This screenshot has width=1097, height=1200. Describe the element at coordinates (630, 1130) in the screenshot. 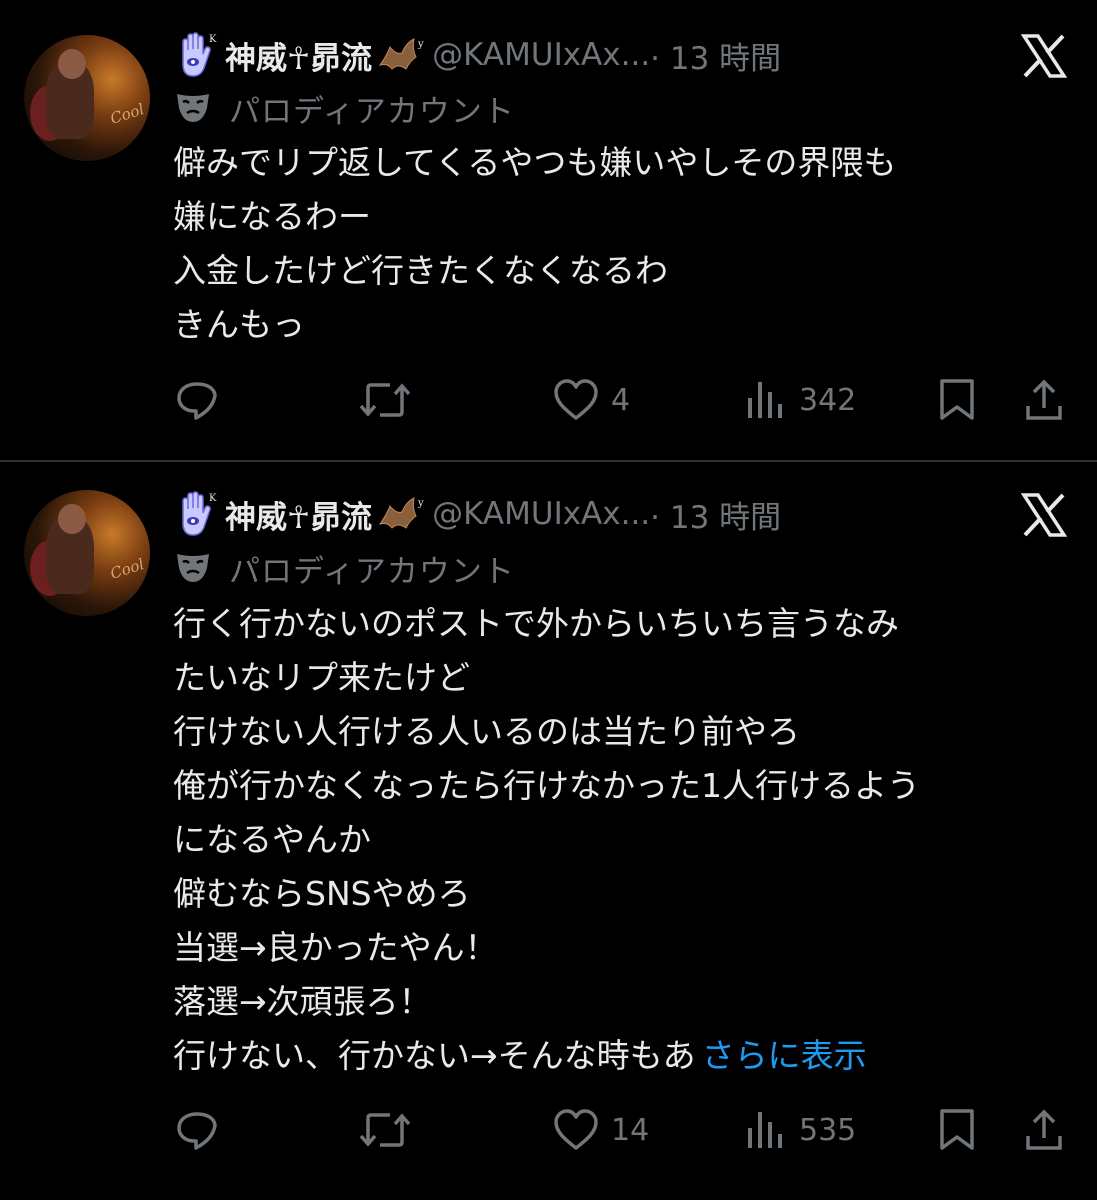

I see `like-count: 14` at that location.